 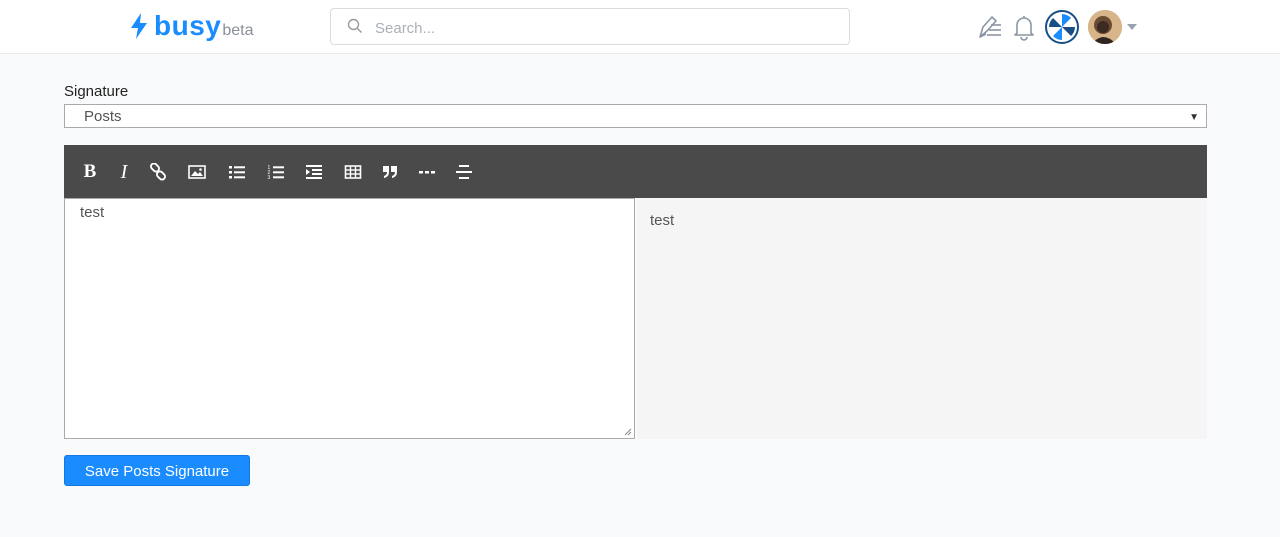 I want to click on logo: busy beta, so click(x=192, y=26).